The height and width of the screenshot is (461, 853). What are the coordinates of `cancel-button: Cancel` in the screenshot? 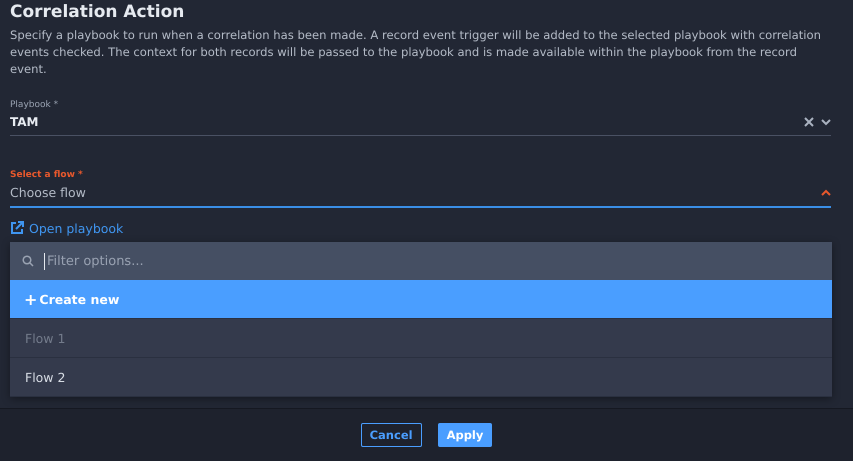 It's located at (391, 435).